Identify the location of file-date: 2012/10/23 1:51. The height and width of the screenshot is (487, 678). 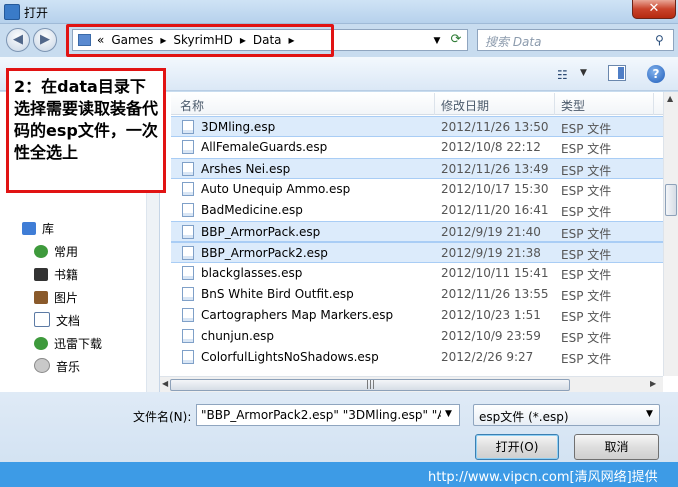
(491, 315).